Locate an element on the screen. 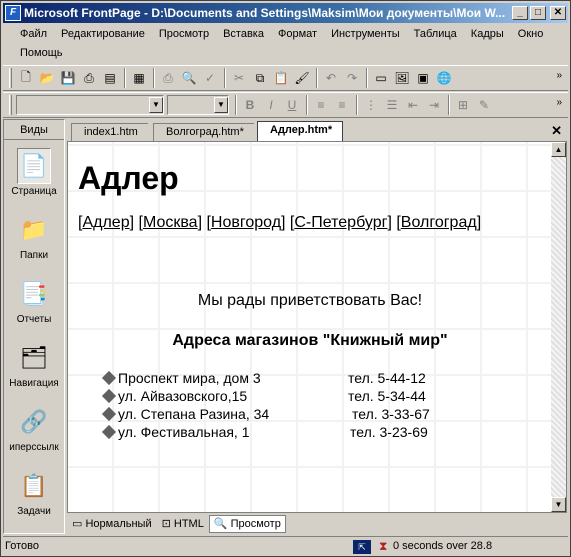  view-tasks: 📋 Задачи is located at coordinates (34, 495).